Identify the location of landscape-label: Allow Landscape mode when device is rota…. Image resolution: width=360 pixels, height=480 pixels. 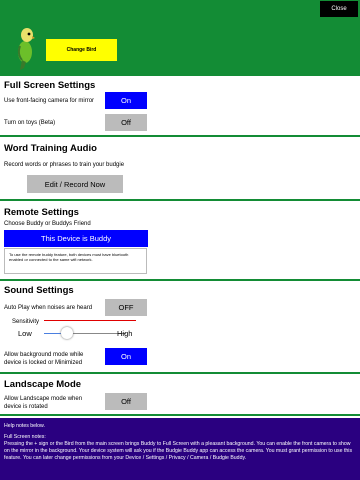
(43, 403).